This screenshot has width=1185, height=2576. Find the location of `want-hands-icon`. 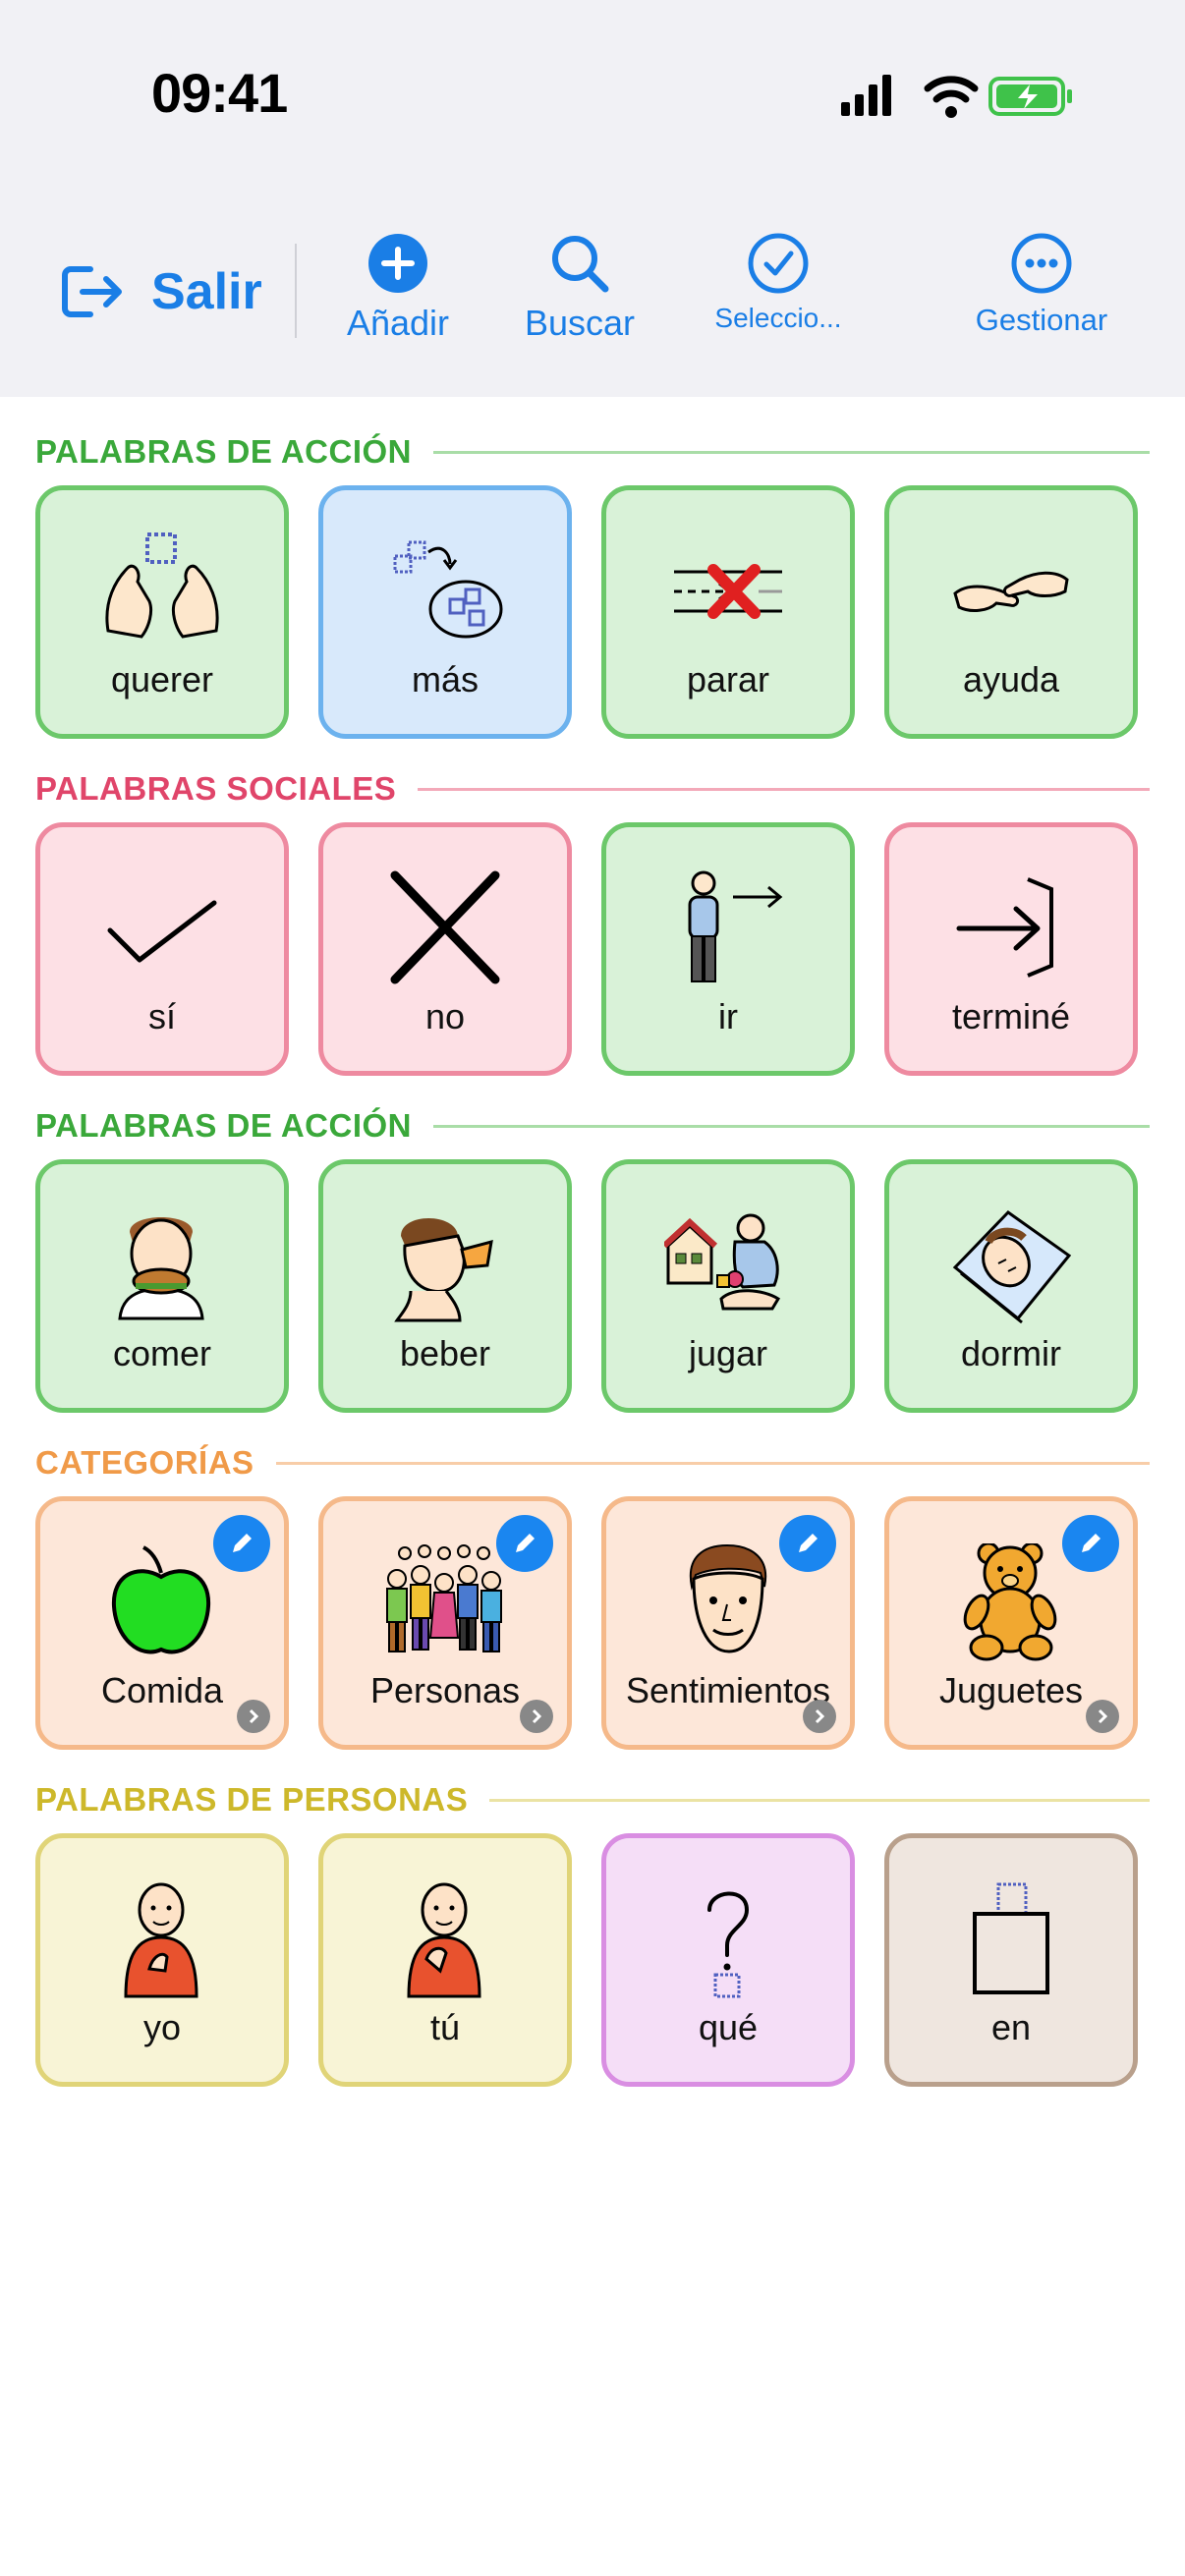

want-hands-icon is located at coordinates (162, 591).